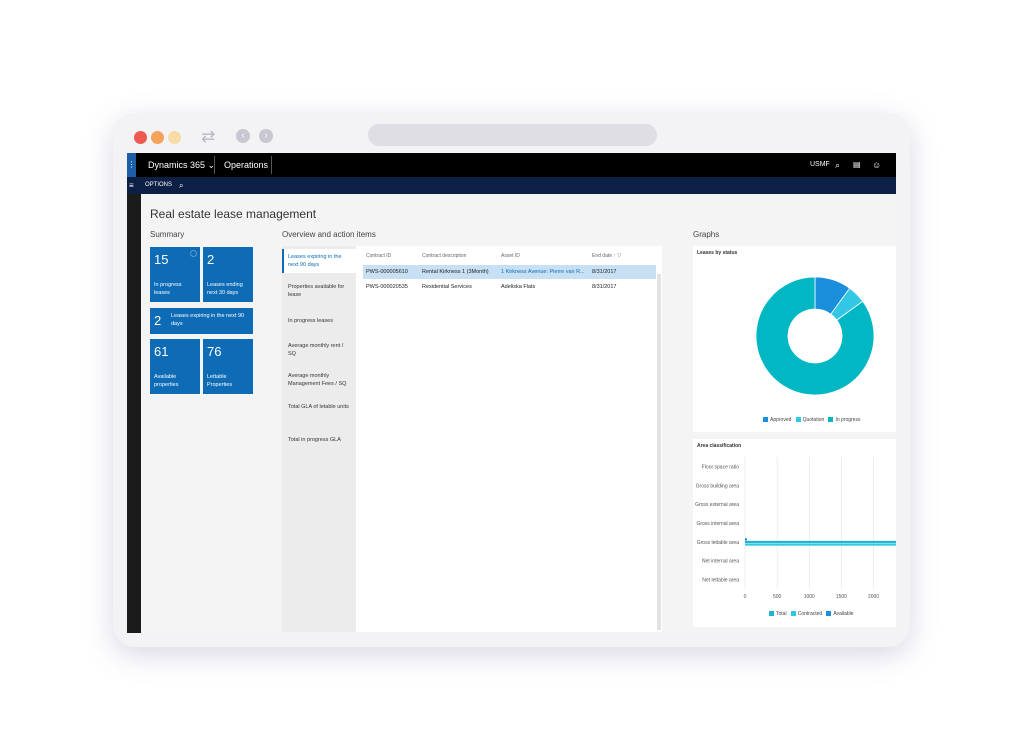 The image size is (1024, 749). Describe the element at coordinates (841, 597) in the screenshot. I see `x-tick-label: 1500` at that location.